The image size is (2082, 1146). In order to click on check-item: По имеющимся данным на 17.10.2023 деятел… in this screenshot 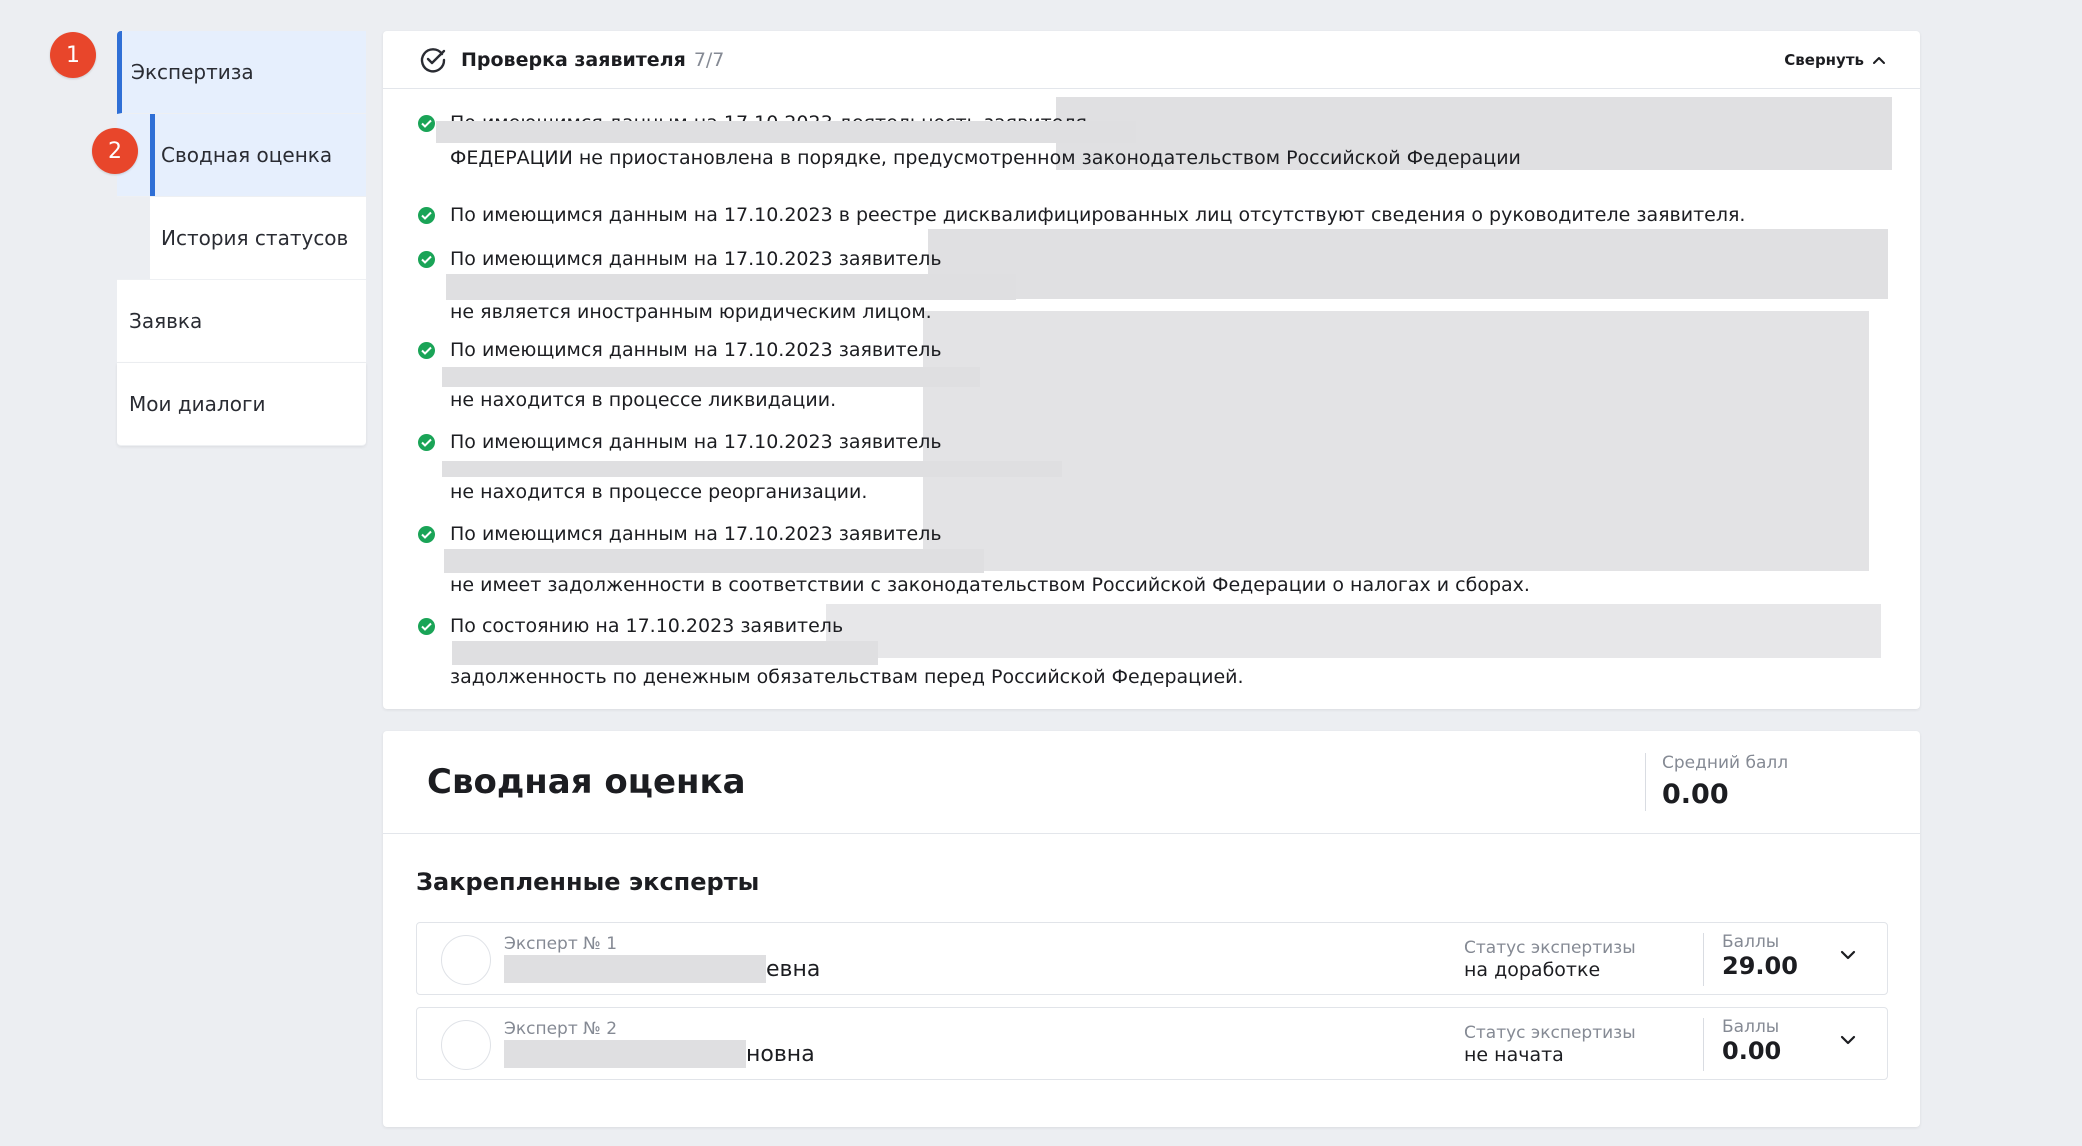, I will do `click(1155, 157)`.